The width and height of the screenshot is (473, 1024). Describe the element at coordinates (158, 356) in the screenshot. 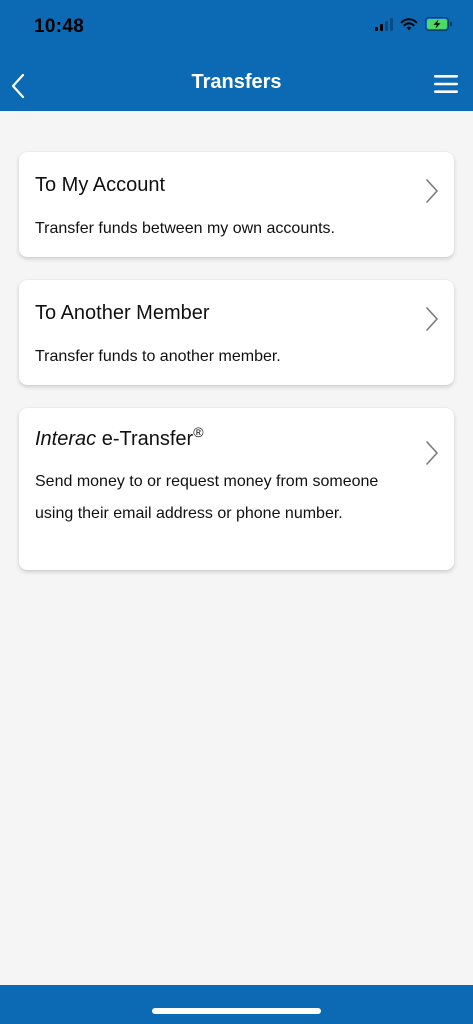

I see `card-description: Transfer funds to another member.` at that location.